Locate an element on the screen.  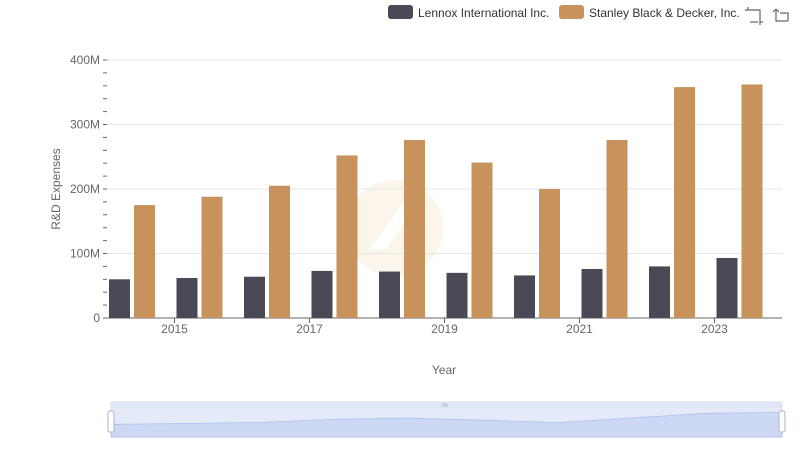
x-tick-label: 2017 is located at coordinates (309, 329).